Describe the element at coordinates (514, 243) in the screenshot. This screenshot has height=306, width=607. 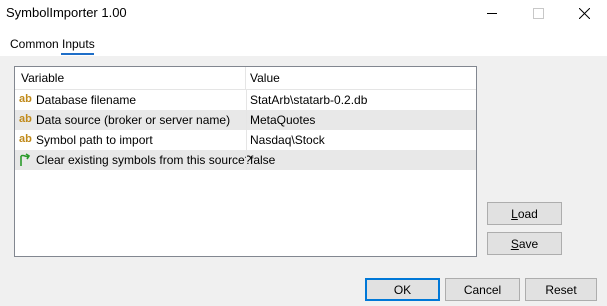
I see `save-accelerator: S` at that location.